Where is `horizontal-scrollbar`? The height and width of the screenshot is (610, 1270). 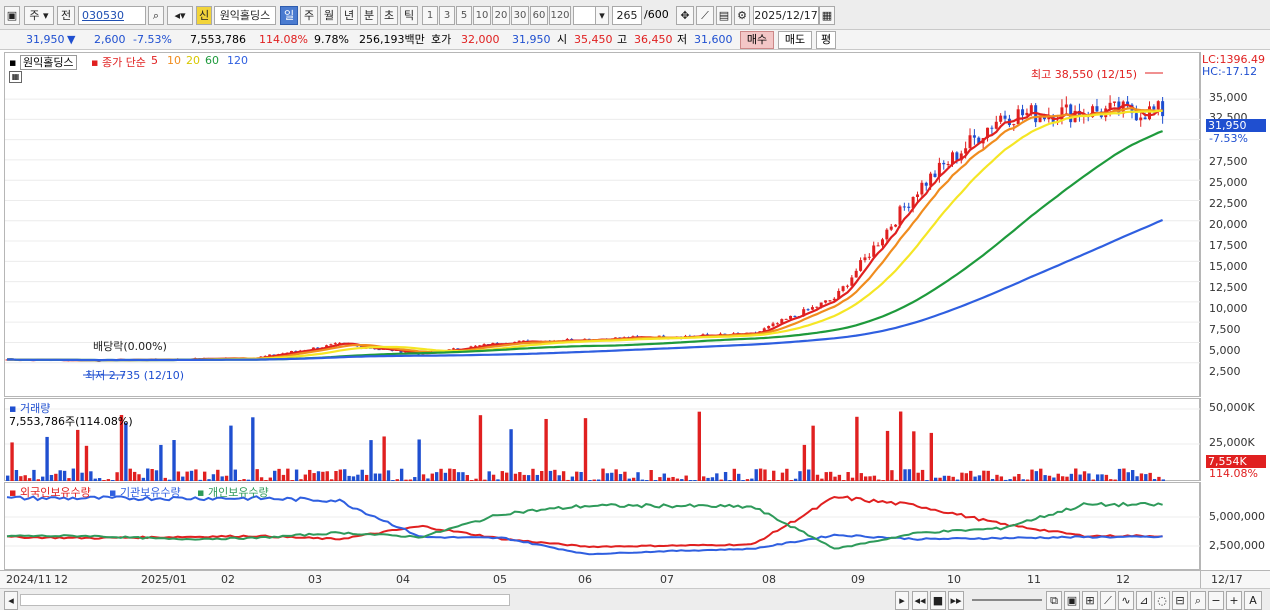 horizontal-scrollbar is located at coordinates (265, 600).